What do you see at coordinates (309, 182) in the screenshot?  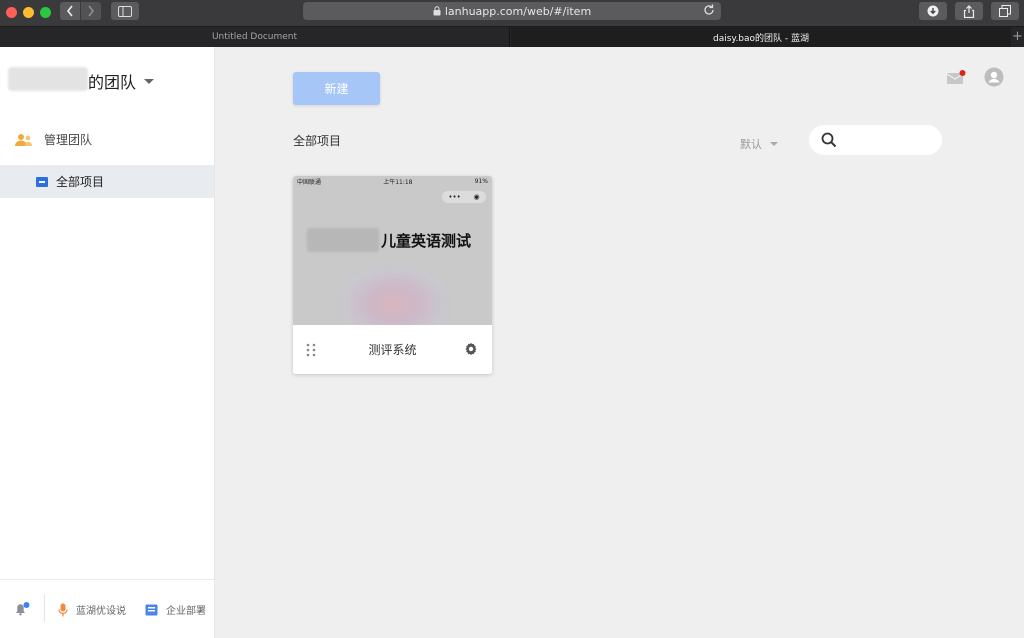 I see `carrier-text: 中国联通` at bounding box center [309, 182].